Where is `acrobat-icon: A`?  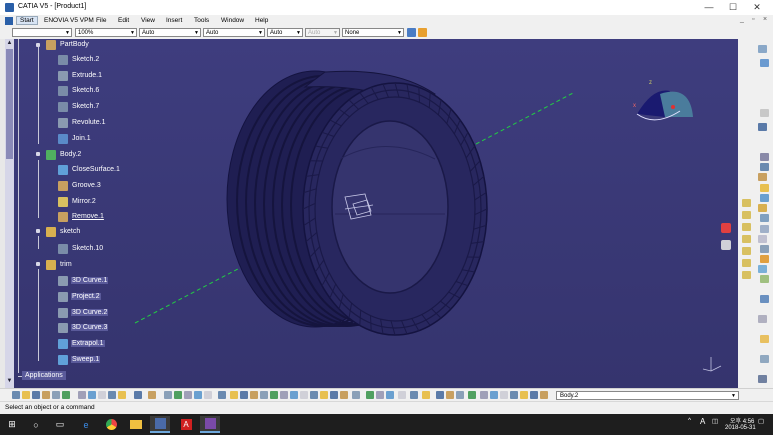
acrobat-icon: A is located at coordinates (186, 424).